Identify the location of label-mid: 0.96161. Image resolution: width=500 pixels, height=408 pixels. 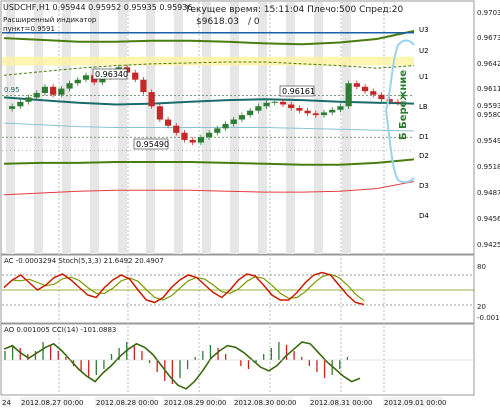
(298, 91).